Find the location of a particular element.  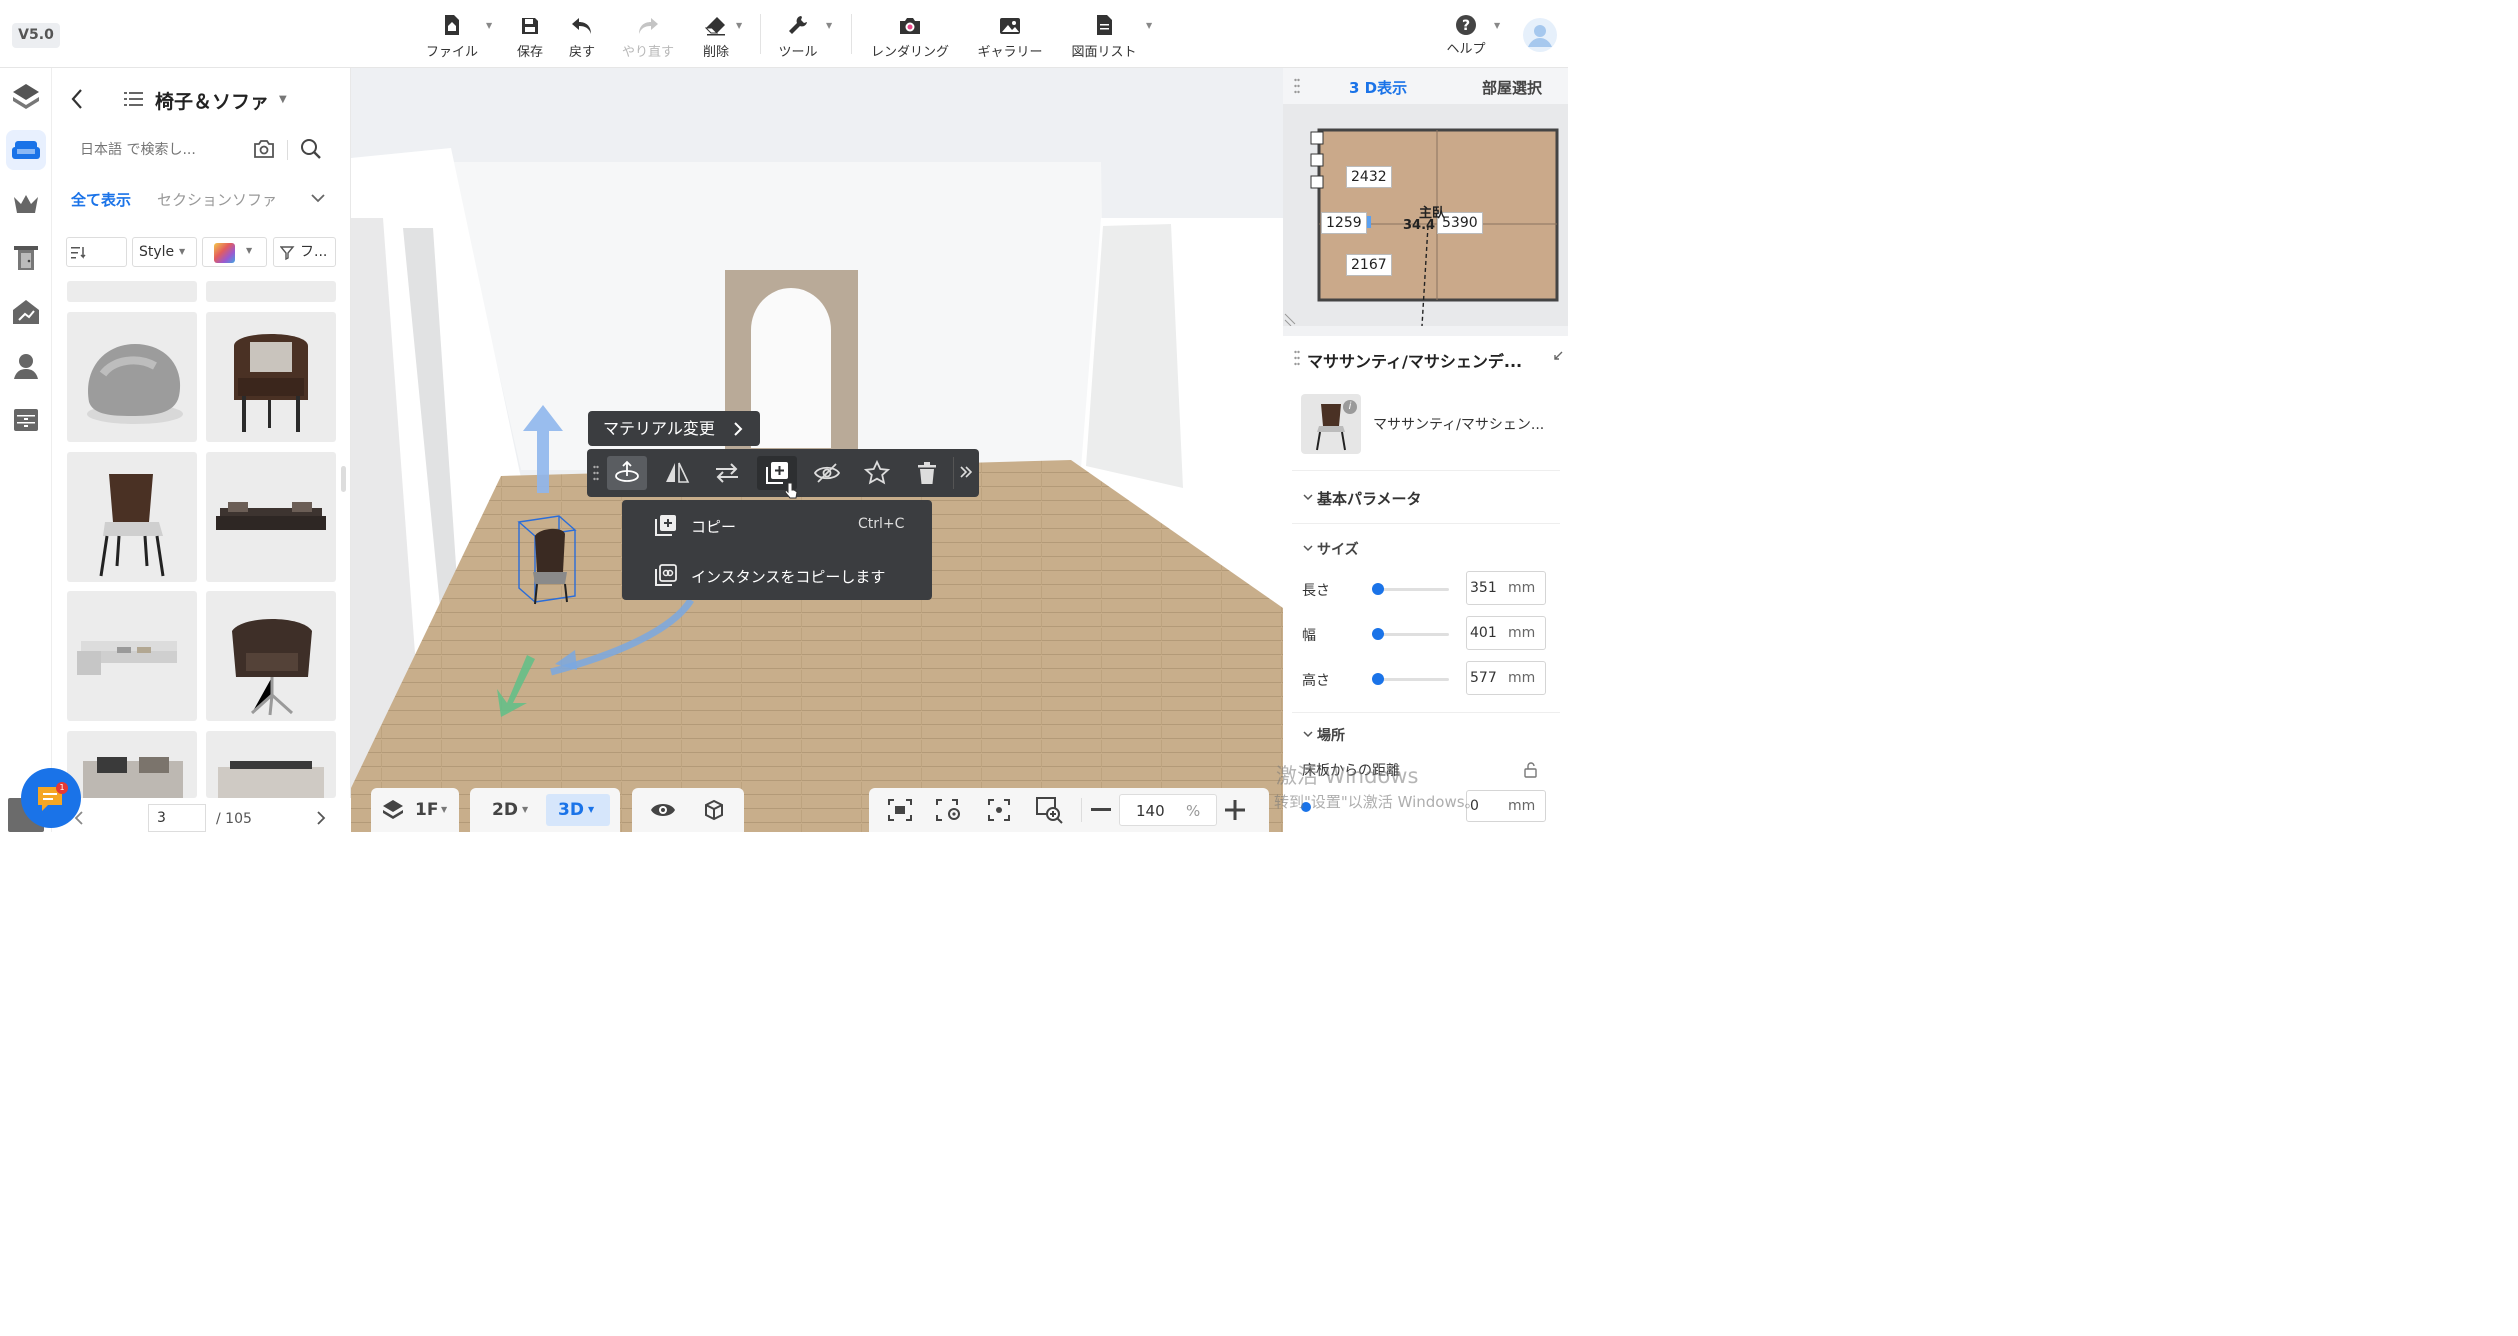

rail-decor is located at coordinates (26, 204).